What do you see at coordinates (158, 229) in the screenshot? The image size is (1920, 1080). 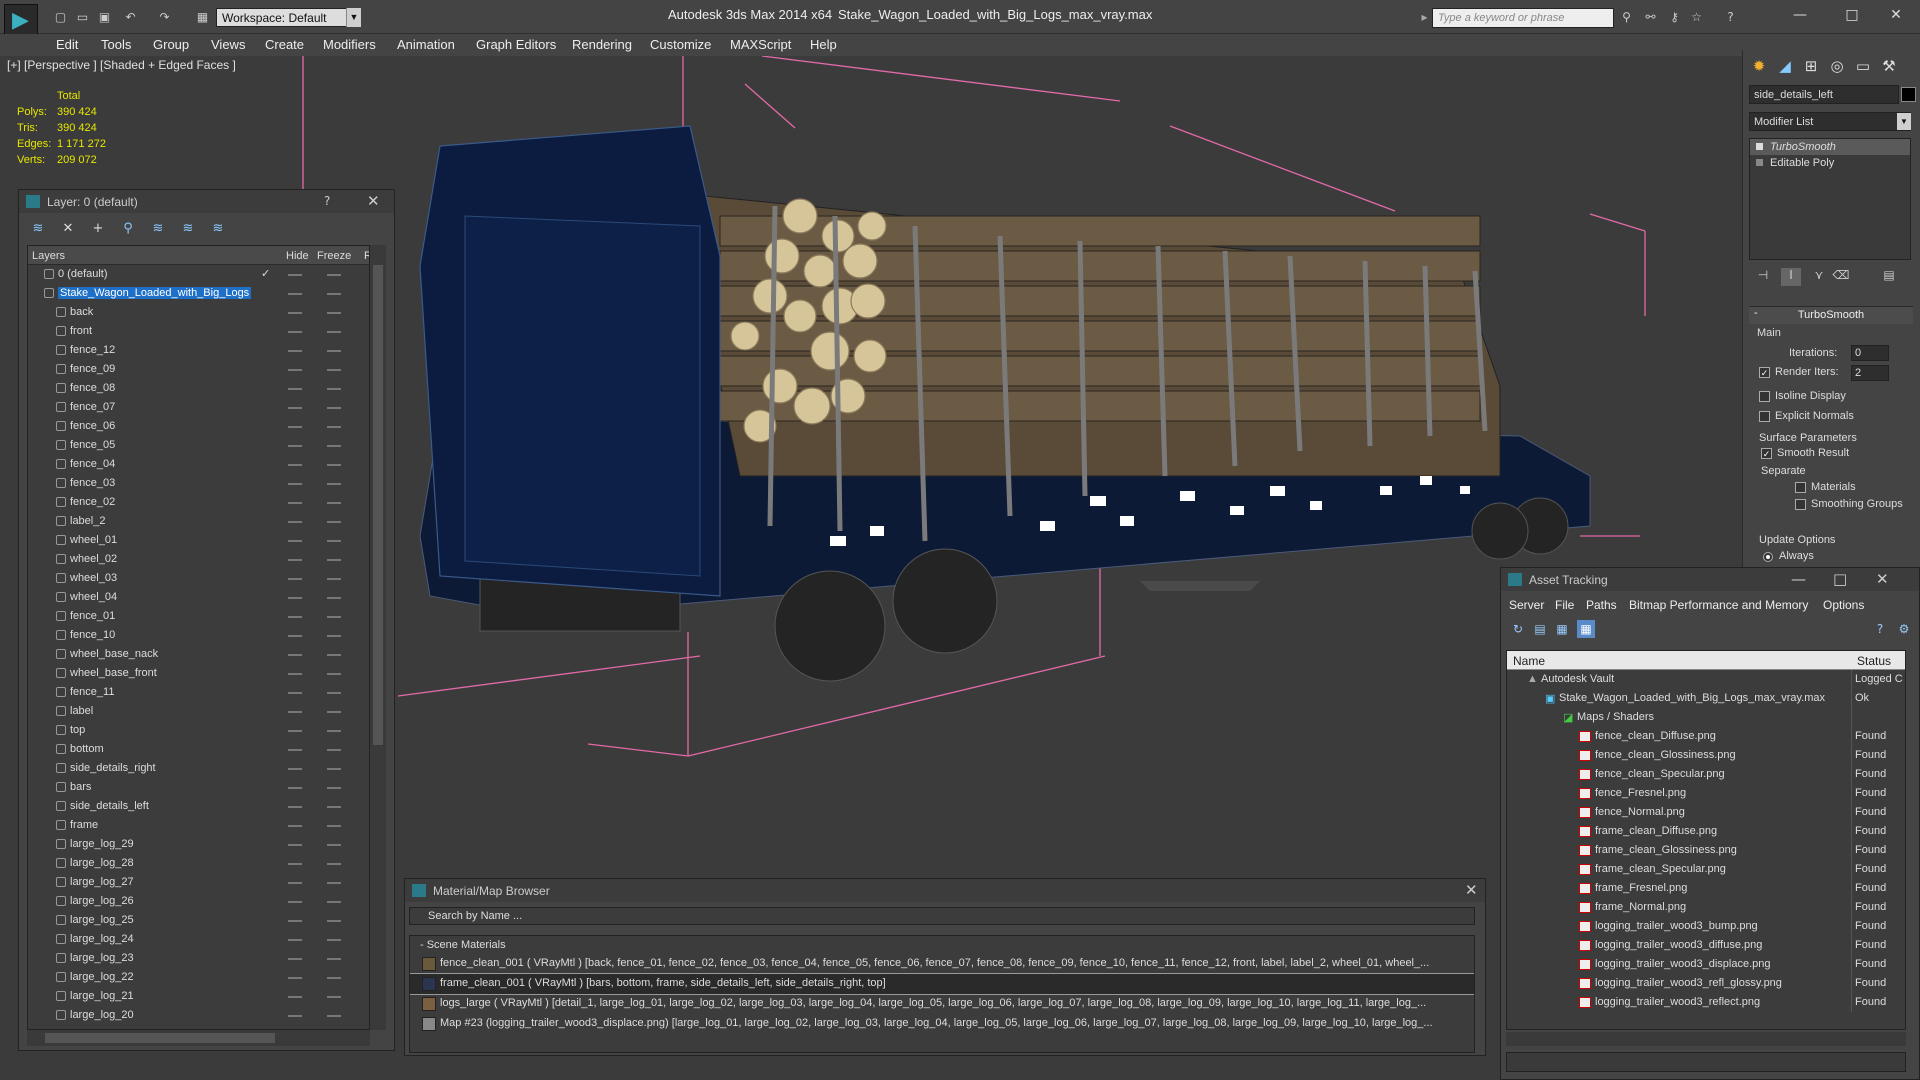 I see `highlight-layer-icon: ≋` at bounding box center [158, 229].